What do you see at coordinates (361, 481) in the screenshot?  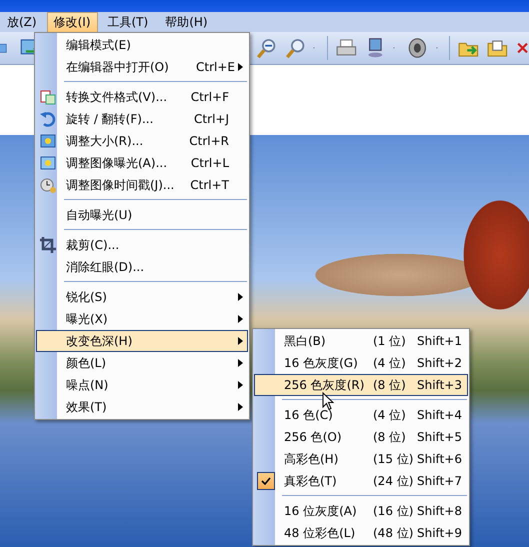 I see `menu-item: 真彩色(T) (24 位) Shift+7` at bounding box center [361, 481].